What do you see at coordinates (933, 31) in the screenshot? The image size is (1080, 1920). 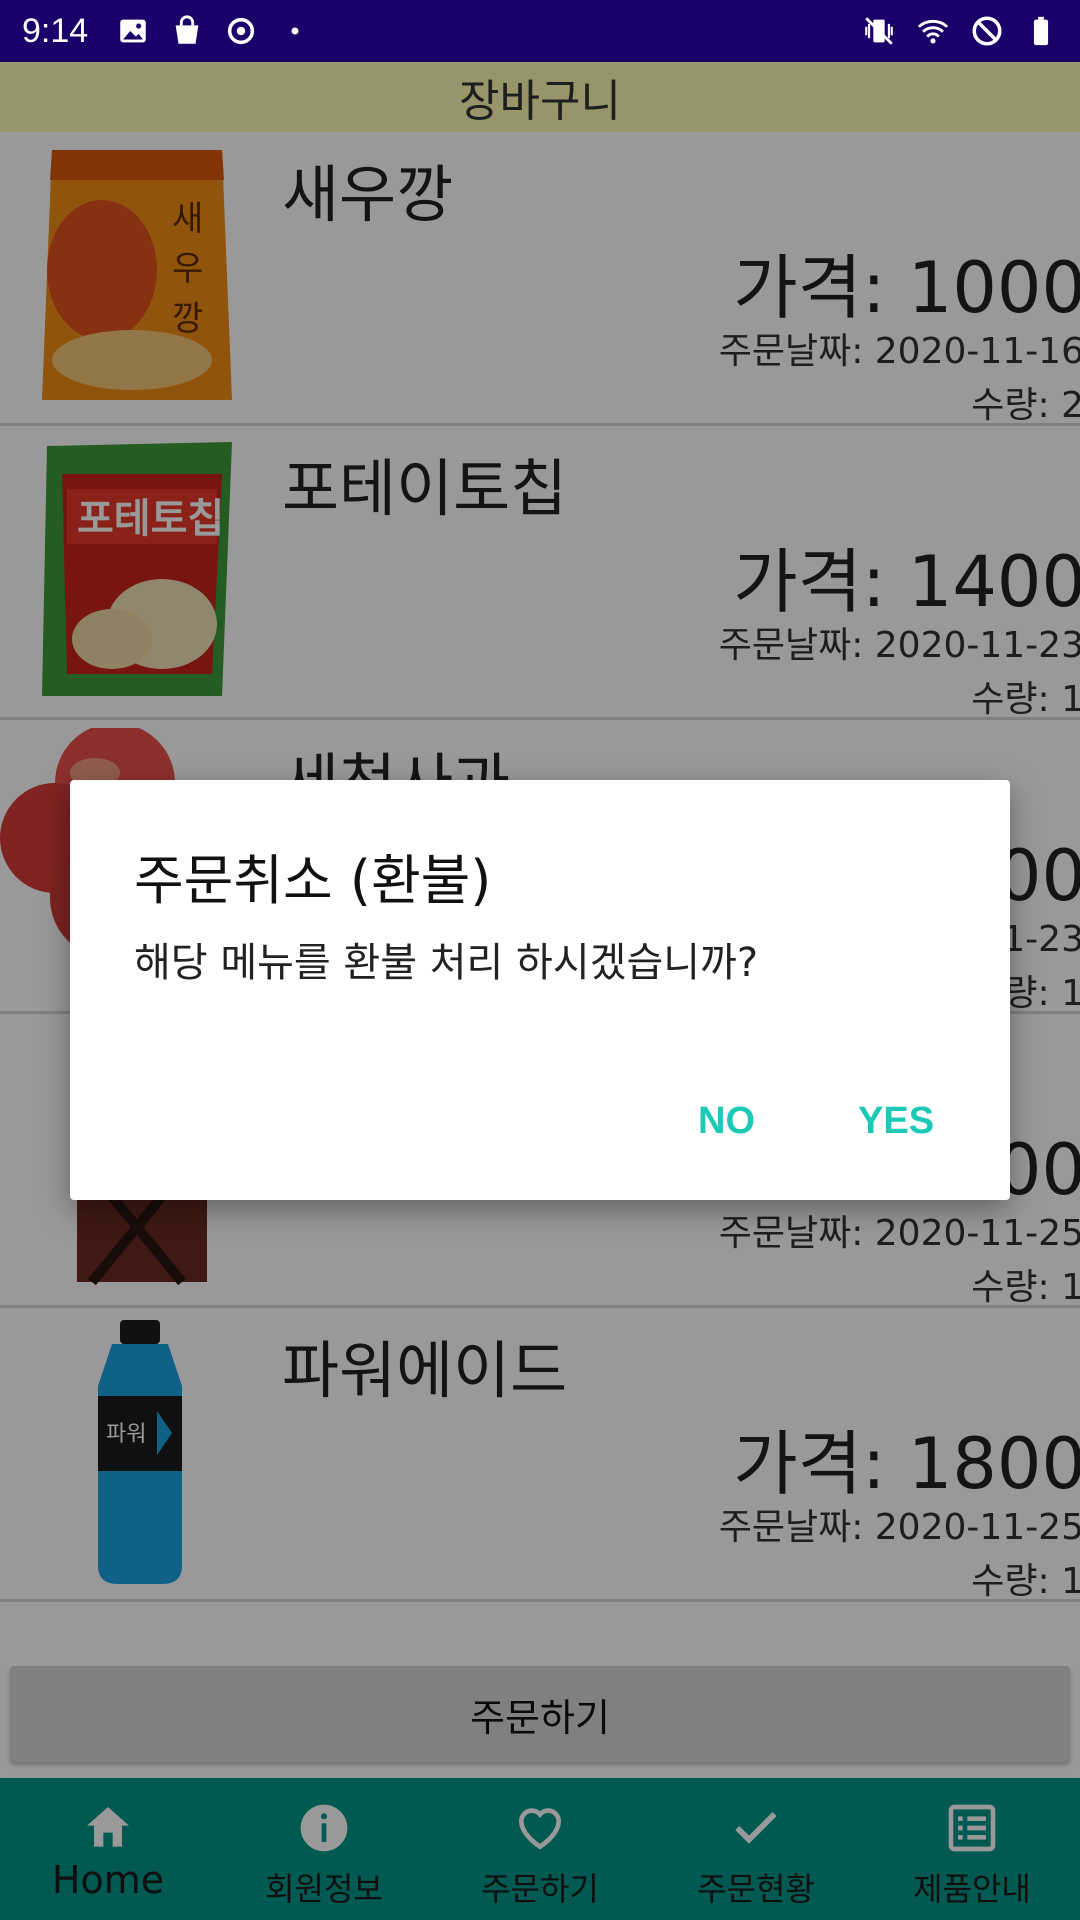 I see `wifi-icon` at bounding box center [933, 31].